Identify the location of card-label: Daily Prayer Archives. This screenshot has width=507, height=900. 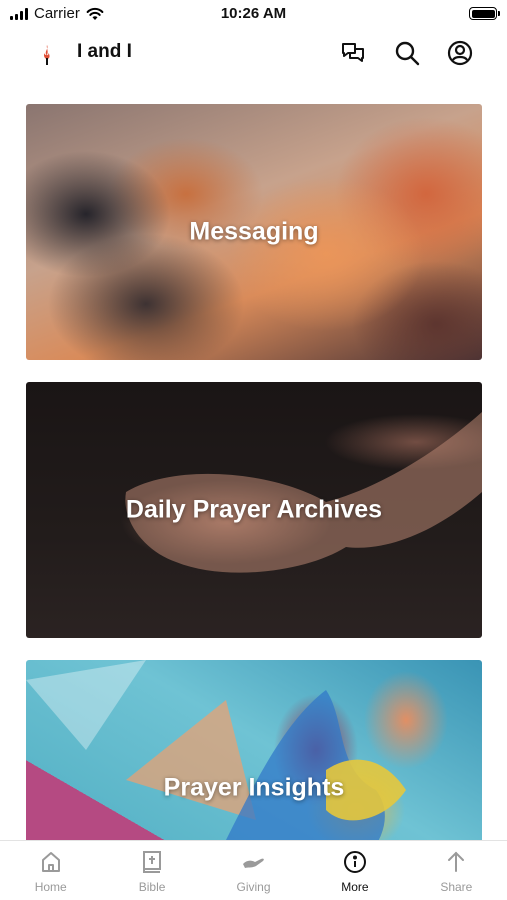
(254, 509).